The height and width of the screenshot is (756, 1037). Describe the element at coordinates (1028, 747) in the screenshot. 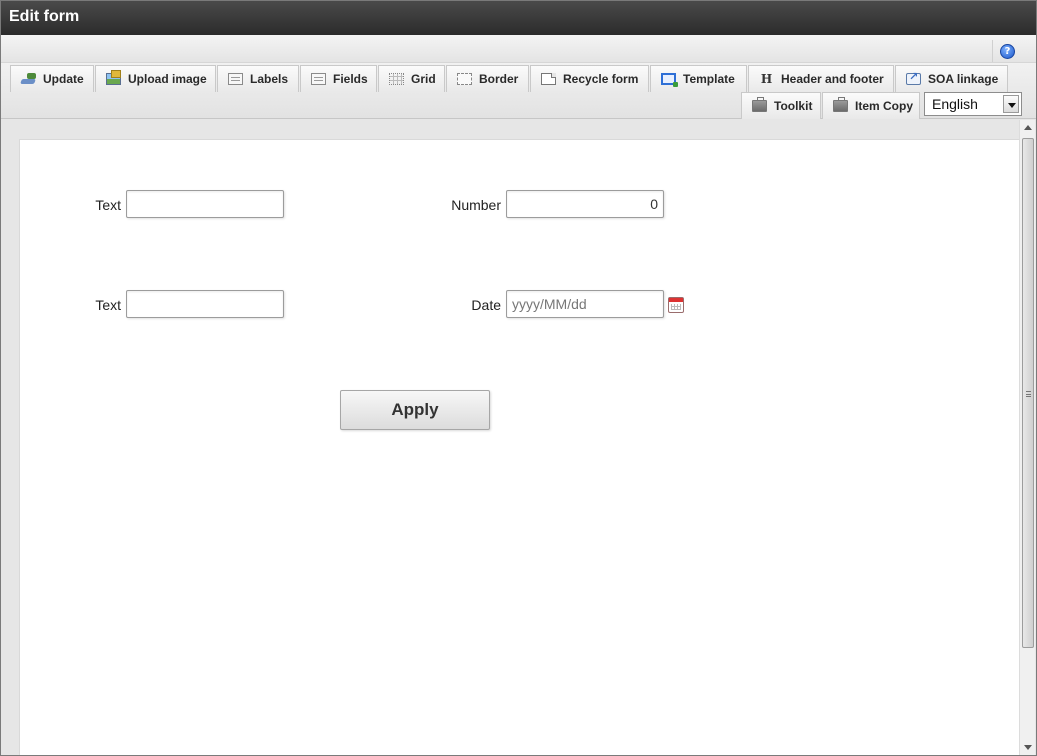

I see `scroll-down-icon` at that location.